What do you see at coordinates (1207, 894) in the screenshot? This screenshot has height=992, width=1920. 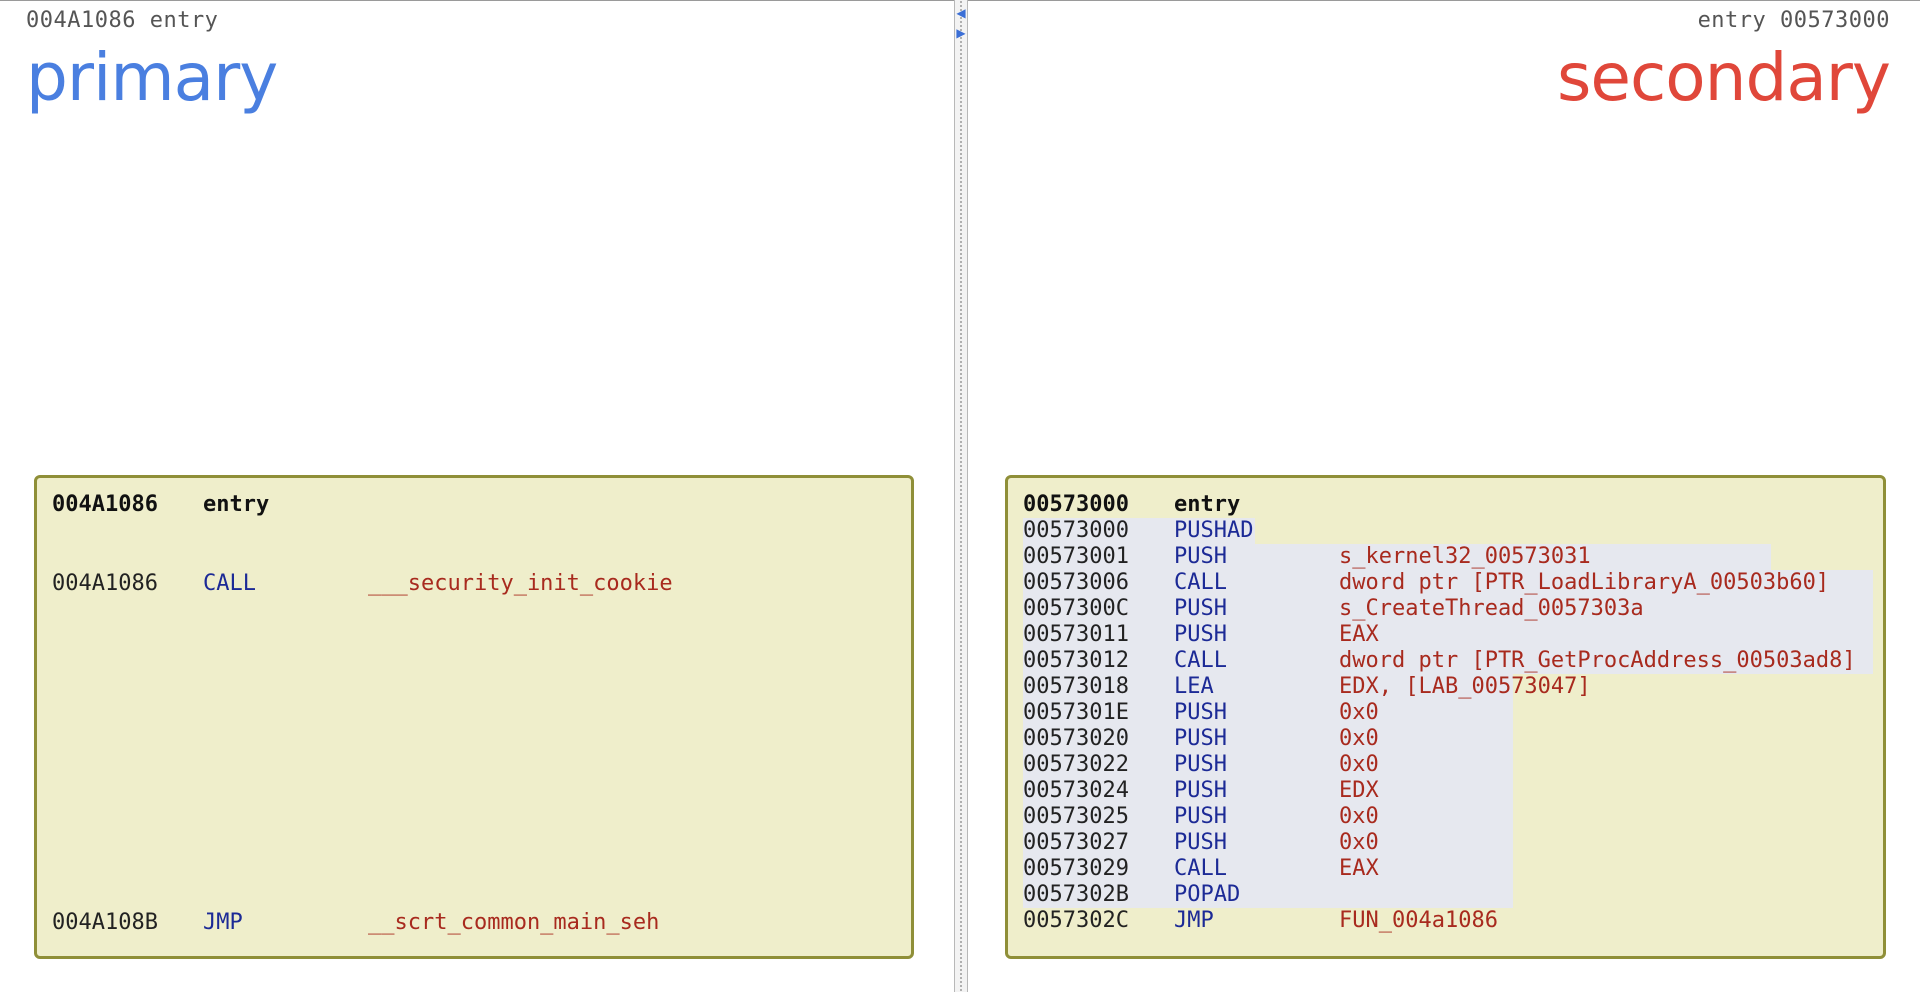 I see `instruction-mnemonic: POPAD` at bounding box center [1207, 894].